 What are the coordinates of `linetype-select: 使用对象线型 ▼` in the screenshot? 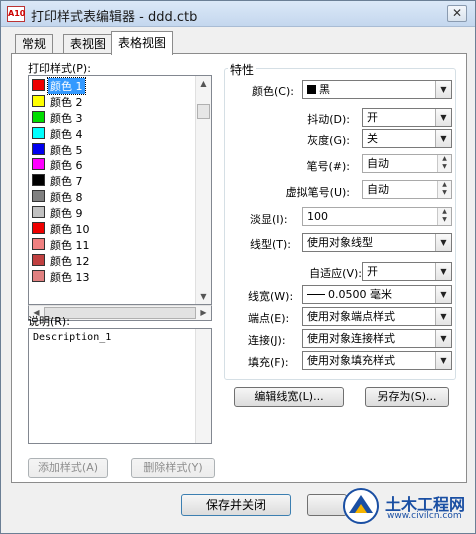 It's located at (377, 242).